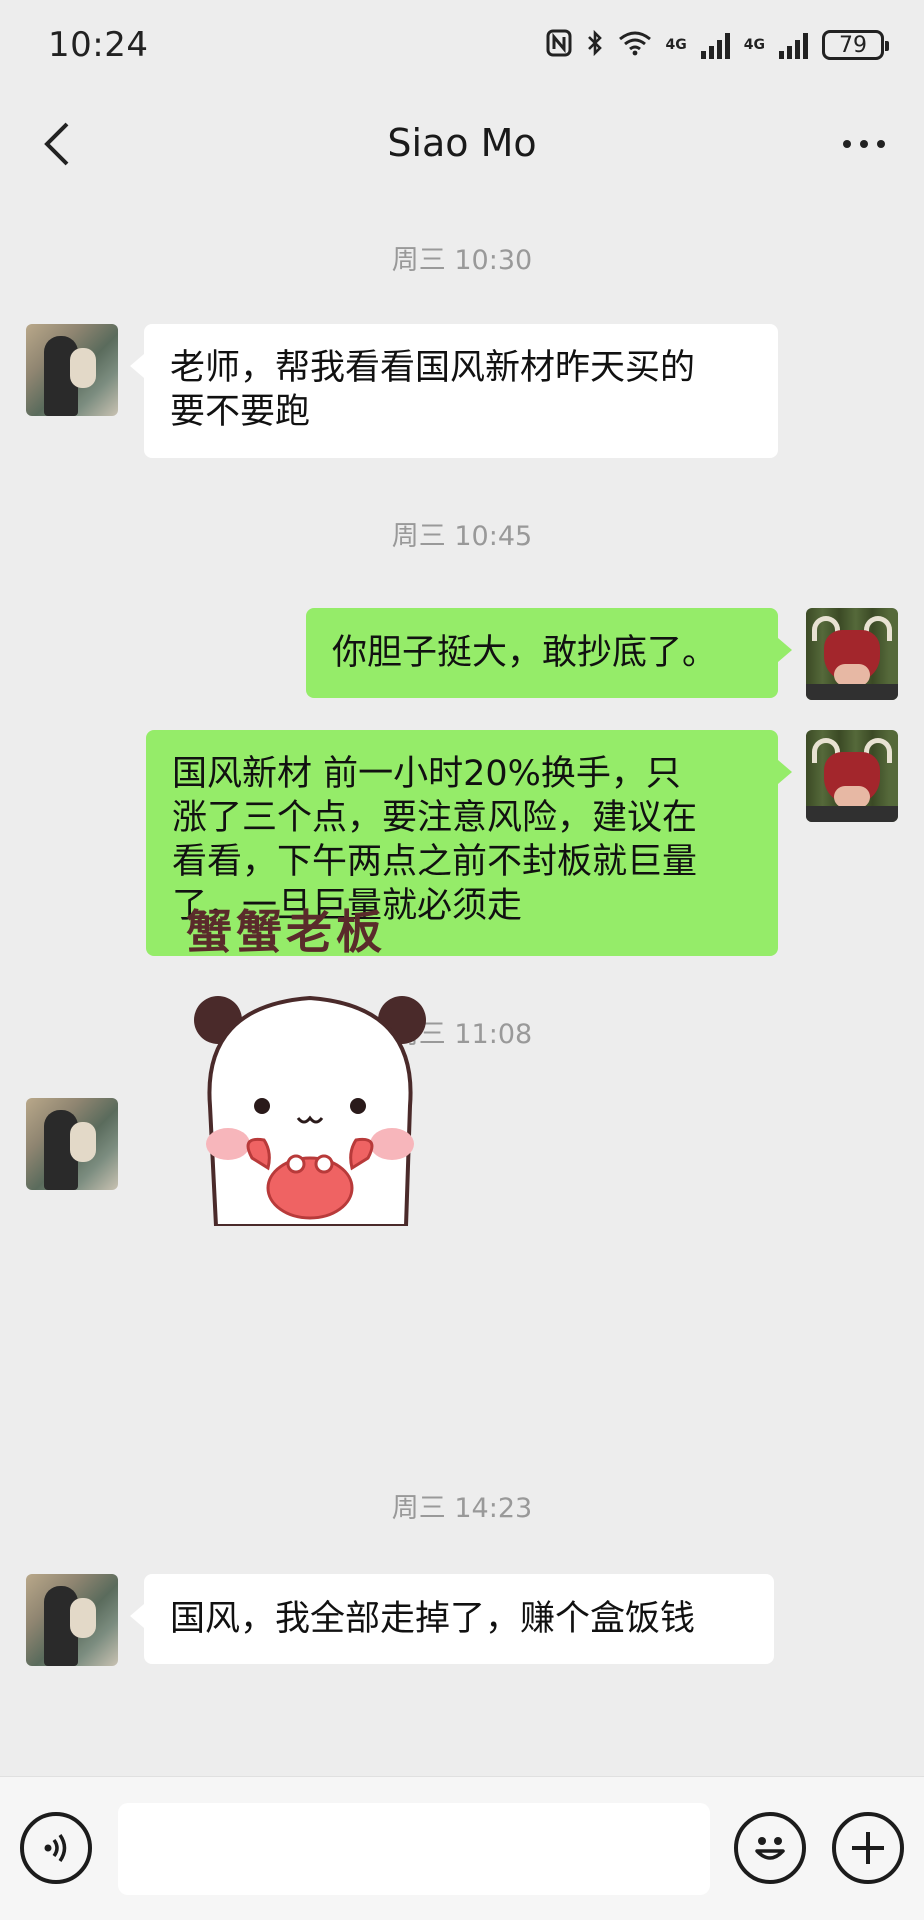 The width and height of the screenshot is (924, 1920). What do you see at coordinates (435, 818) in the screenshot?
I see `message-line: 涨了三个点，要注意风险，建议在` at bounding box center [435, 818].